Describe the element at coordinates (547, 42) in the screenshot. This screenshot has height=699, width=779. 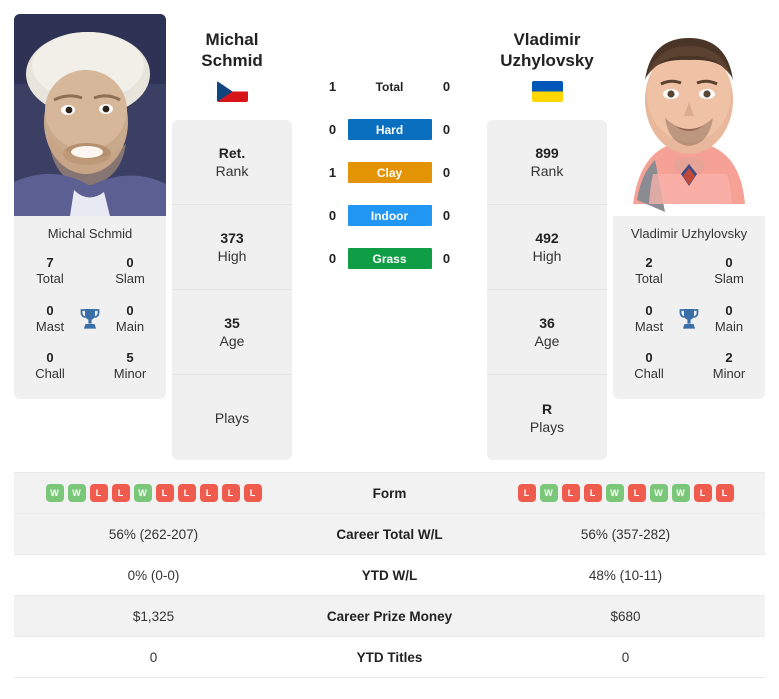
I see `right-player-name: Vladimir Uzhylovsky` at that location.